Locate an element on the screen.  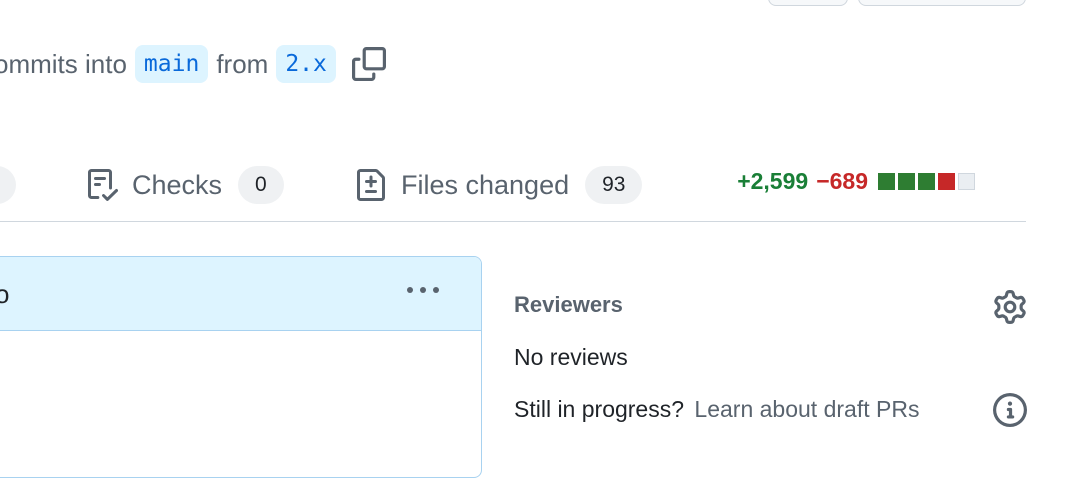
pr-tabs: Checks 0 Files changed 93 +2,599 −689 is located at coordinates (515, 191).